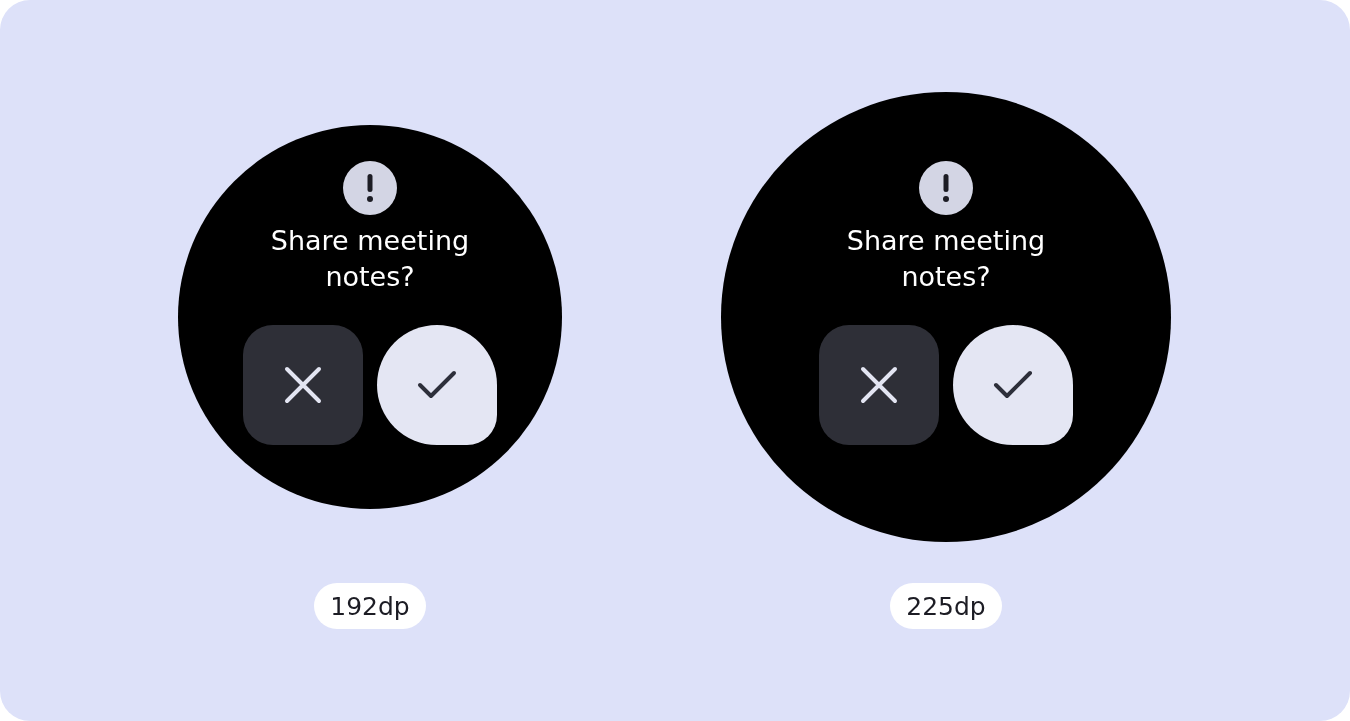 This screenshot has height=721, width=1350. What do you see at coordinates (946, 606) in the screenshot?
I see `size-label: 225dp` at bounding box center [946, 606].